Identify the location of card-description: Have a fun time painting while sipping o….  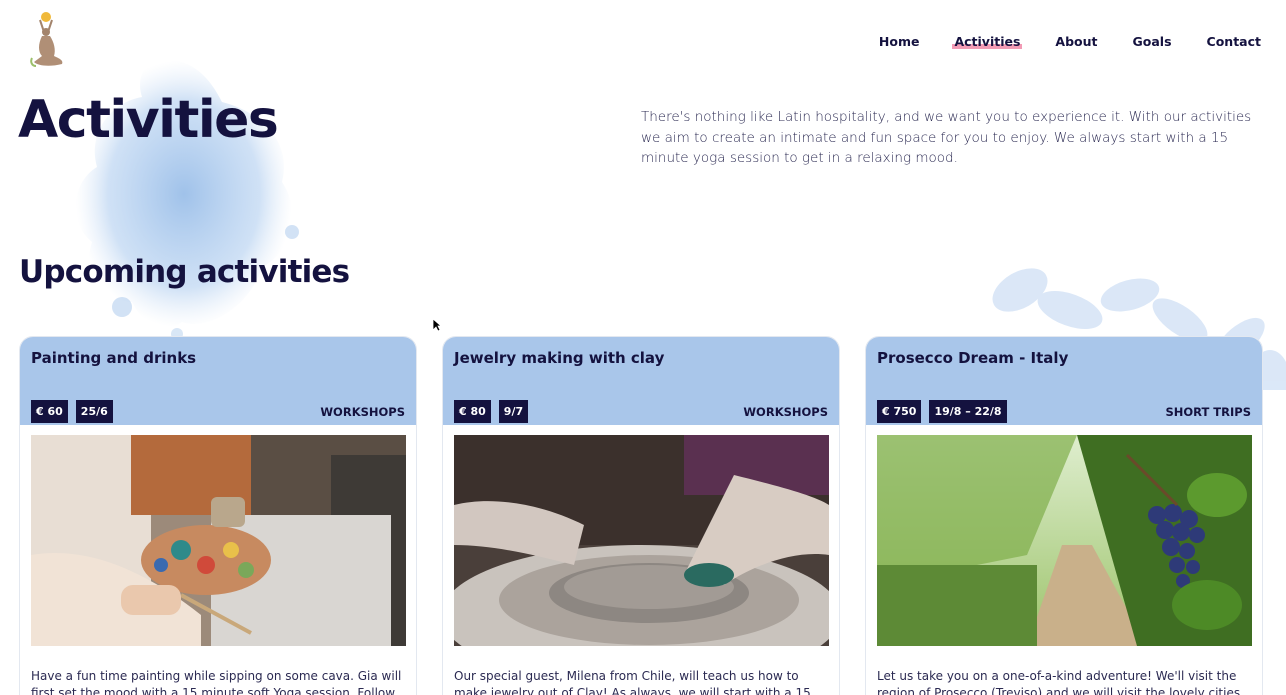
(216, 682).